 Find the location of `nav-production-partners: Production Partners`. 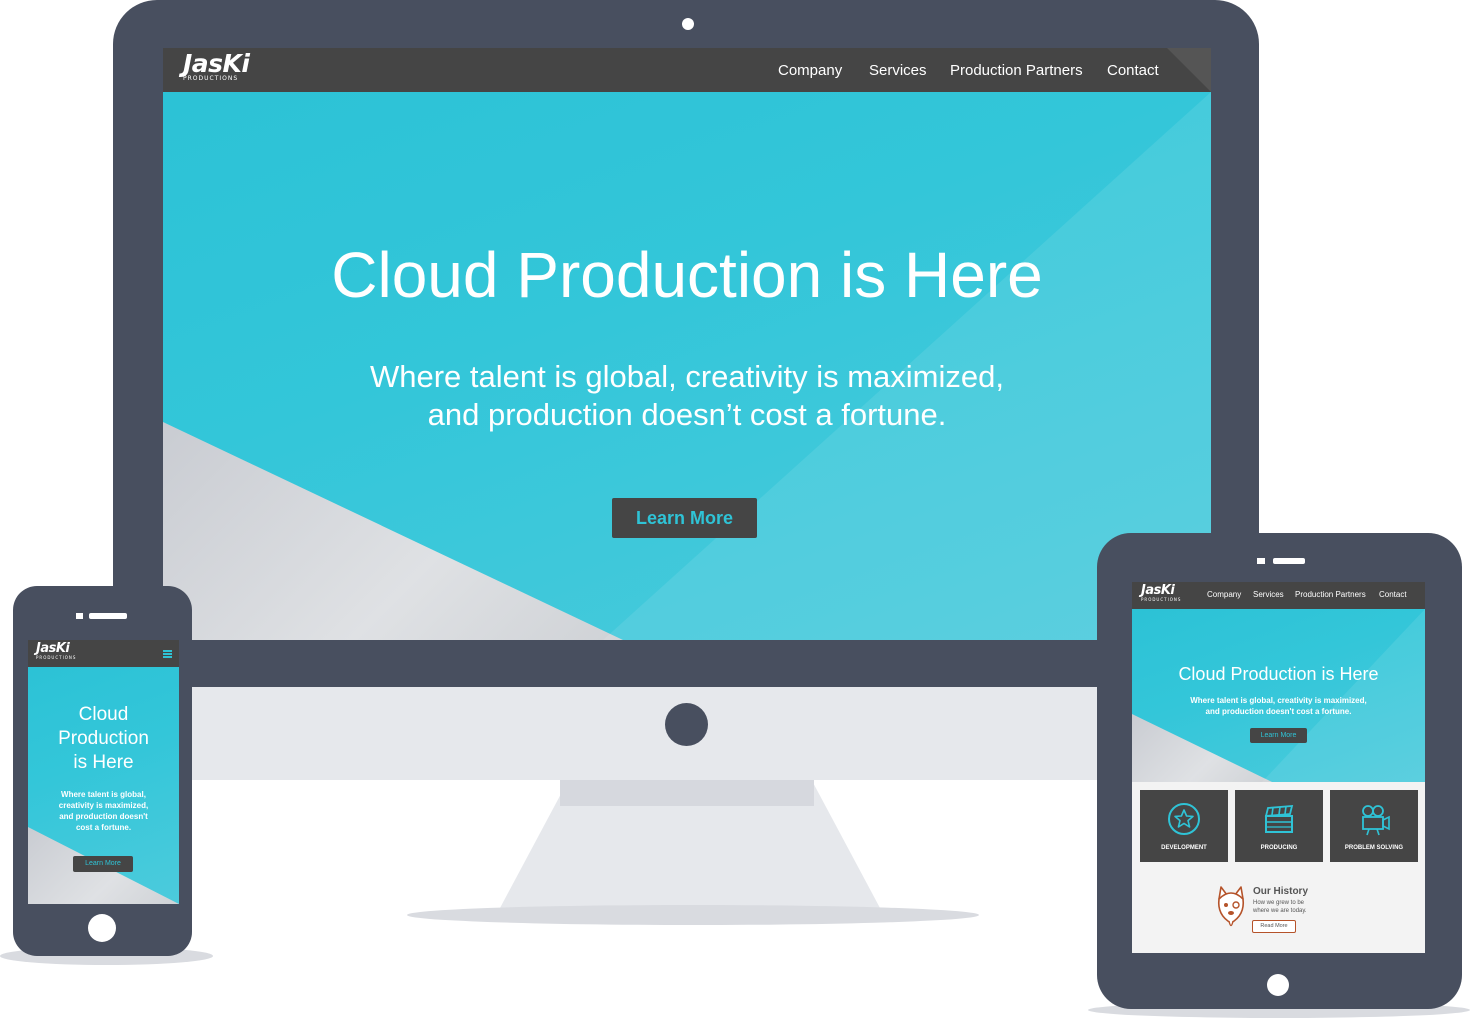

nav-production-partners: Production Partners is located at coordinates (1016, 70).